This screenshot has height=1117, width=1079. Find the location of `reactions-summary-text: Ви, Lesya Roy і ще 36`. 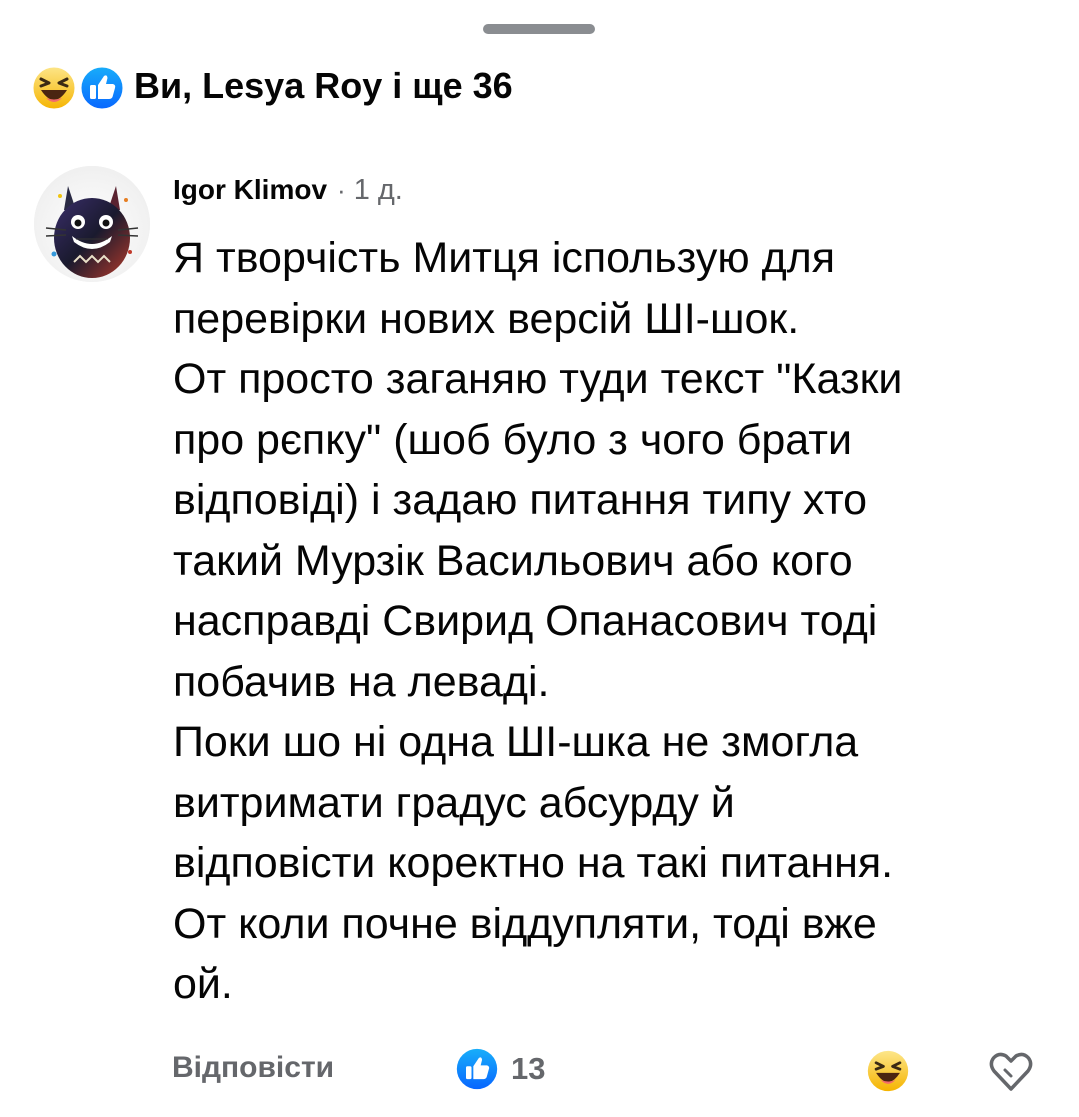

reactions-summary-text: Ви, Lesya Roy і ще 36 is located at coordinates (323, 85).